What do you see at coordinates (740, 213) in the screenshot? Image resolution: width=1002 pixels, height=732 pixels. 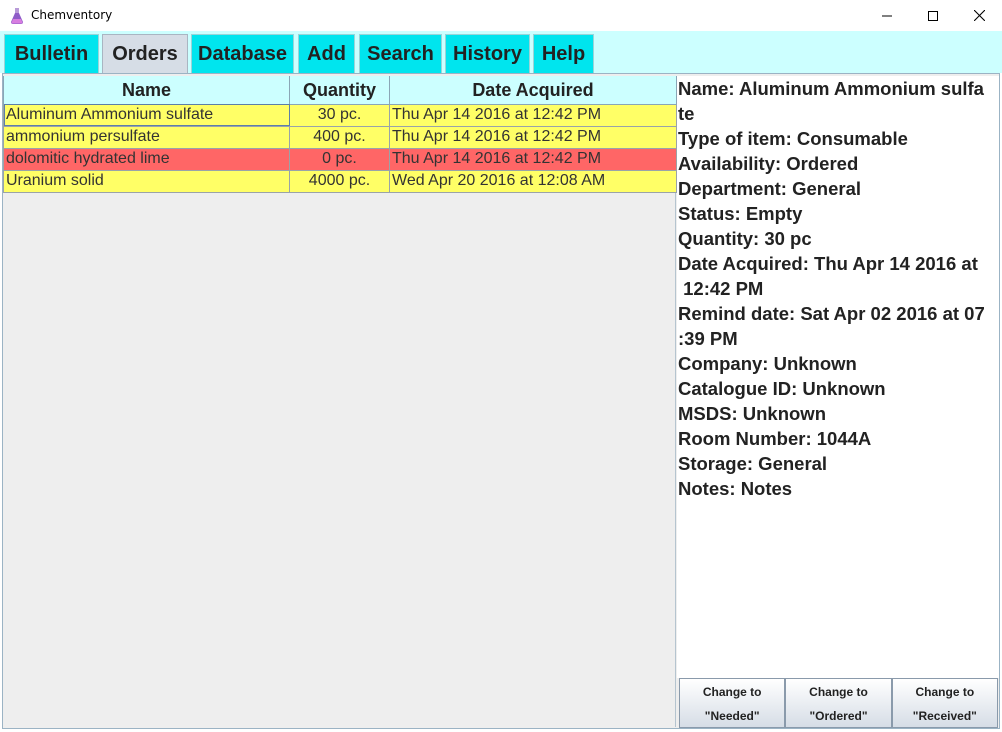 I see `detail-status: Status: Empty` at bounding box center [740, 213].